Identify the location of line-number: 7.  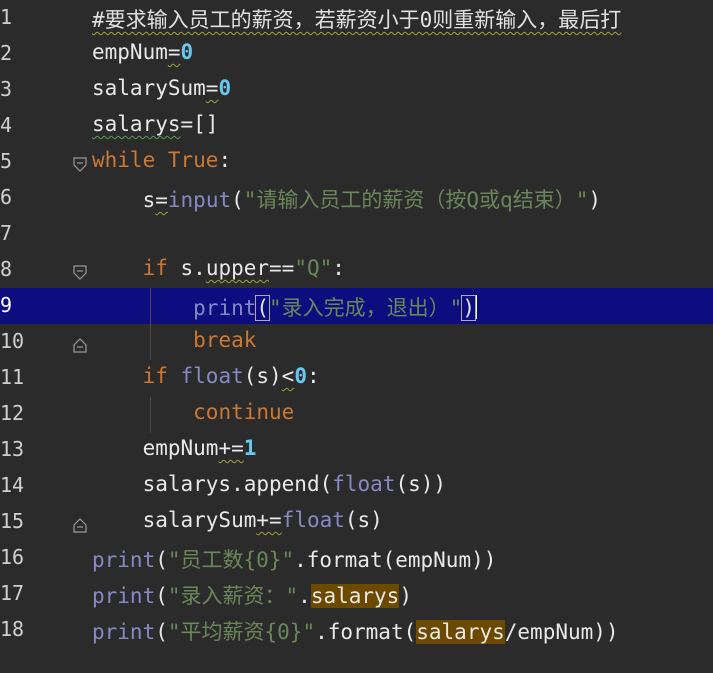
(6, 233).